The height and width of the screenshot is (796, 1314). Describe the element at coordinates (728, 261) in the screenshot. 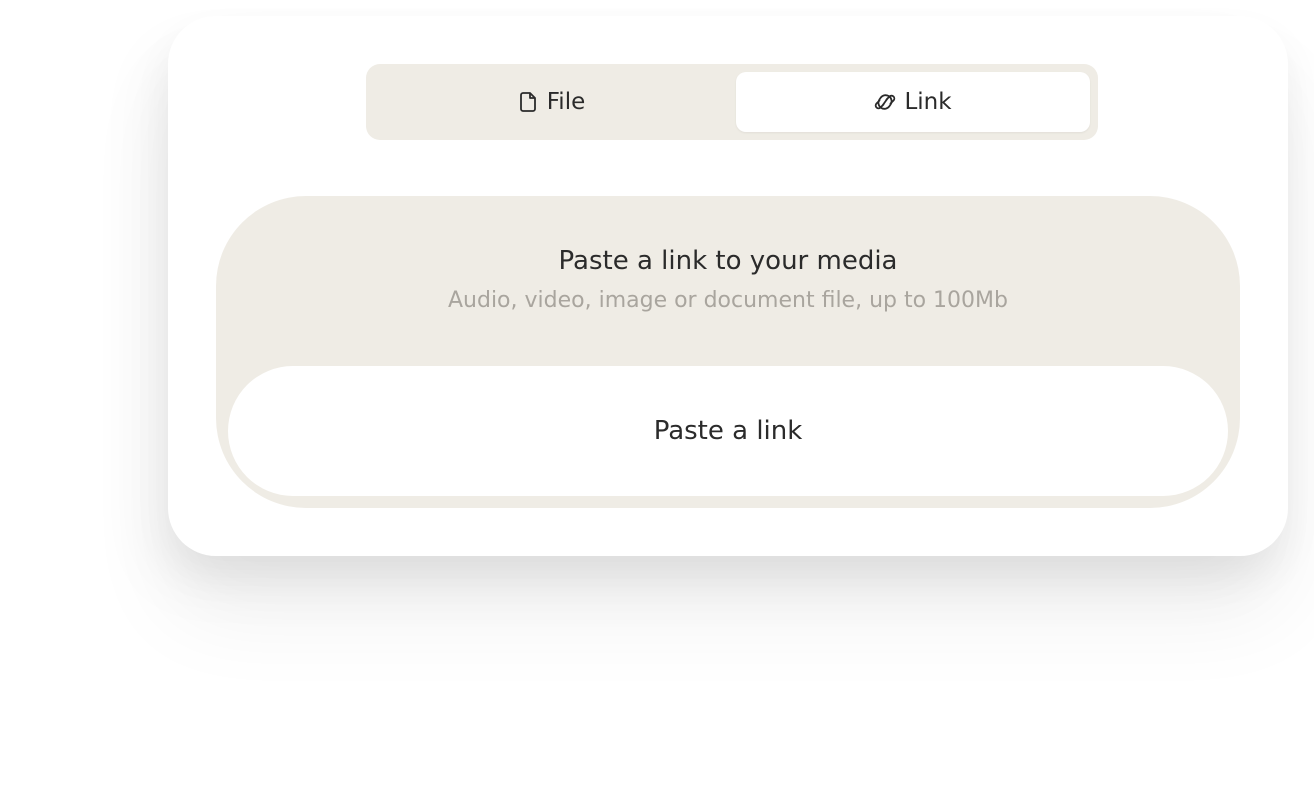

I see `dropzone-title: Paste a link to your media` at that location.